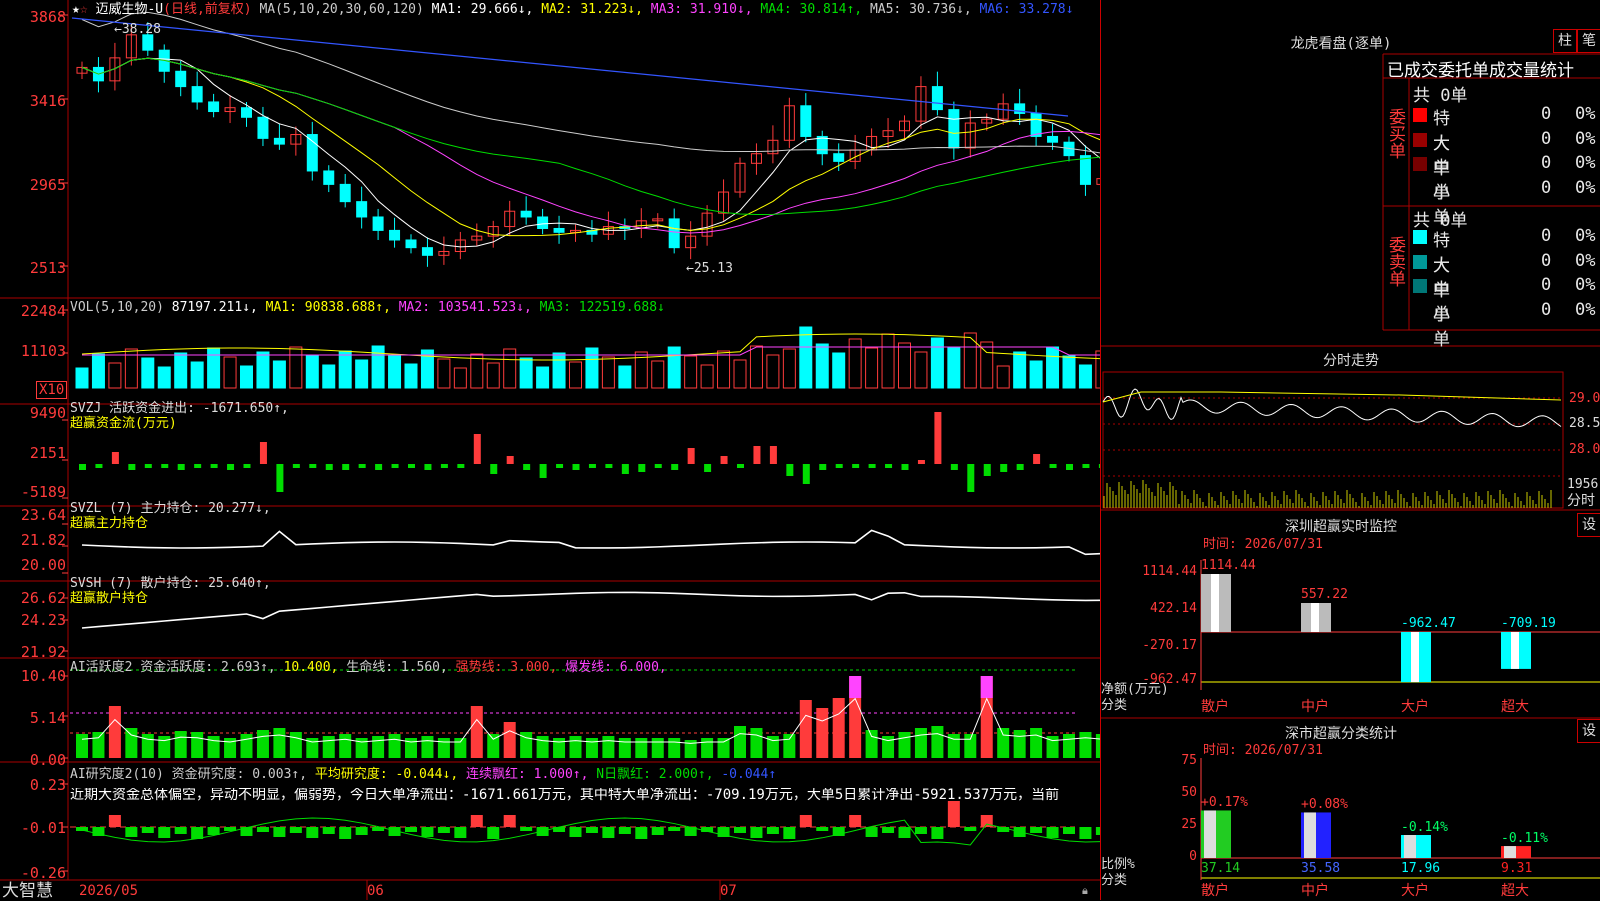 The width and height of the screenshot is (1600, 901). I want to click on order-size-name: 小单, so click(1441, 327).